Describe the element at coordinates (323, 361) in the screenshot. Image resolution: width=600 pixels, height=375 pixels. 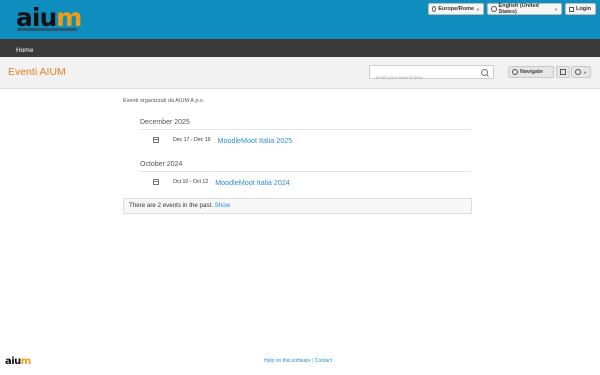
I see `contact-link: Contact` at that location.